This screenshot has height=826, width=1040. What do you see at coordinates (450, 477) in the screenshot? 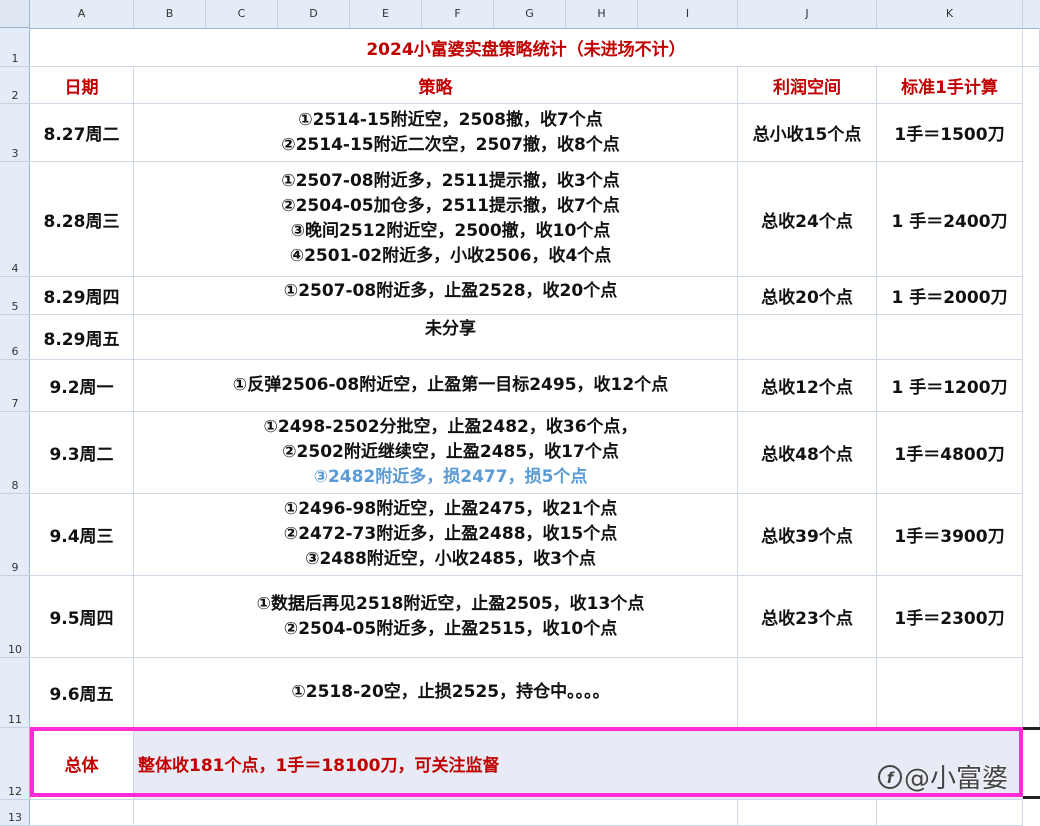
I see `strategy-line-loss: ③2482附近多，损2477，损5个点` at bounding box center [450, 477].